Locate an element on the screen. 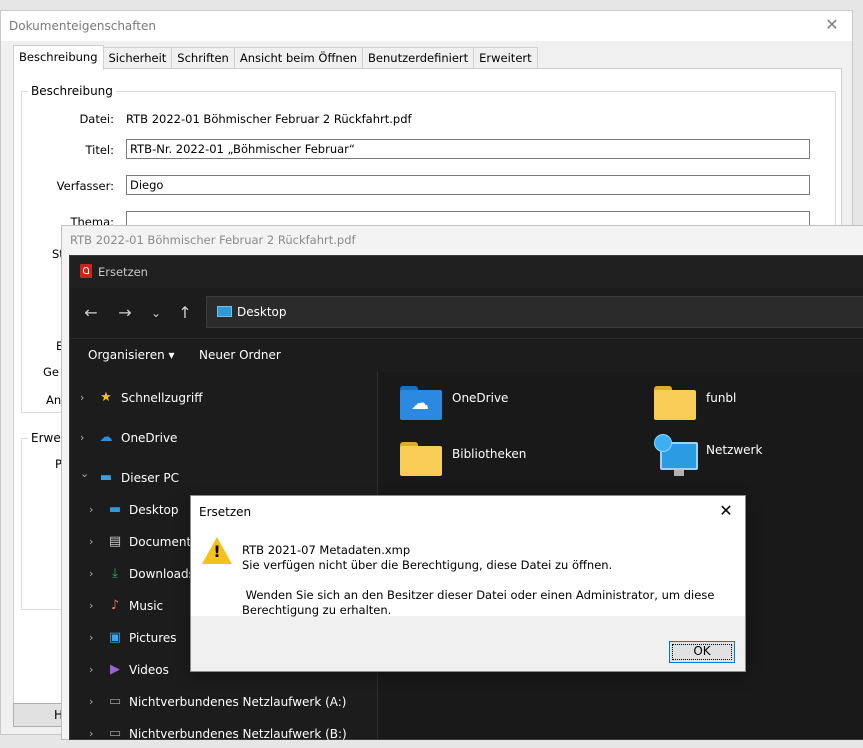 This screenshot has height=748, width=863. desktop-icon is located at coordinates (224, 311).